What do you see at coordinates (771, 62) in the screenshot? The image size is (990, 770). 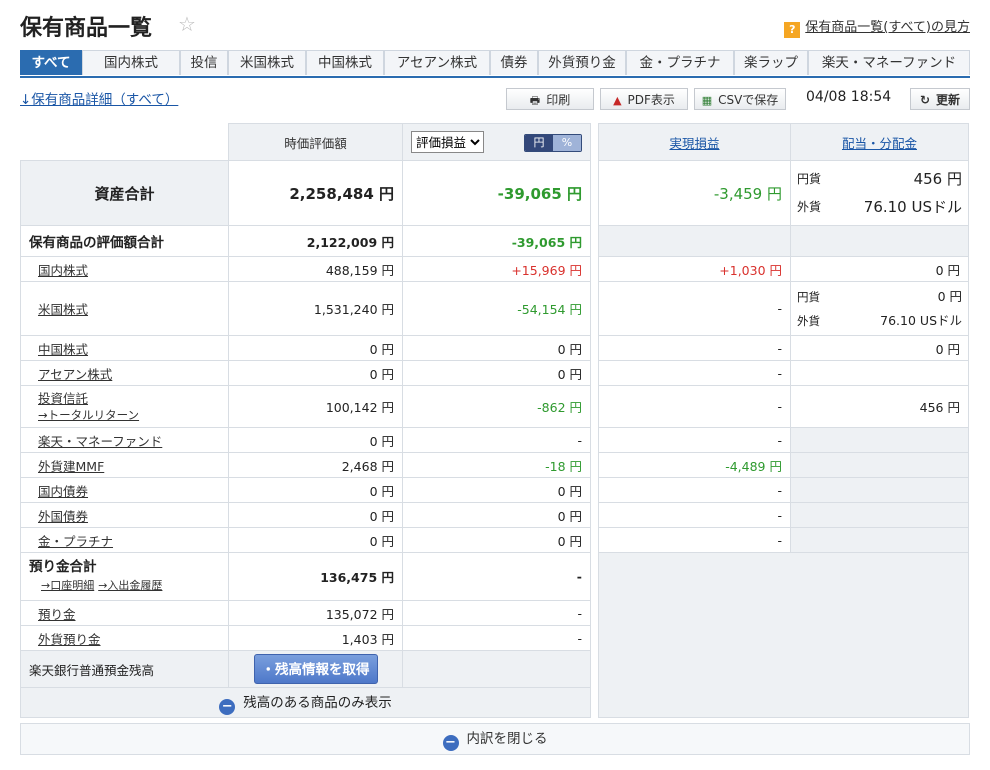 I see `tab-rakuwrap: 楽ラップ` at bounding box center [771, 62].